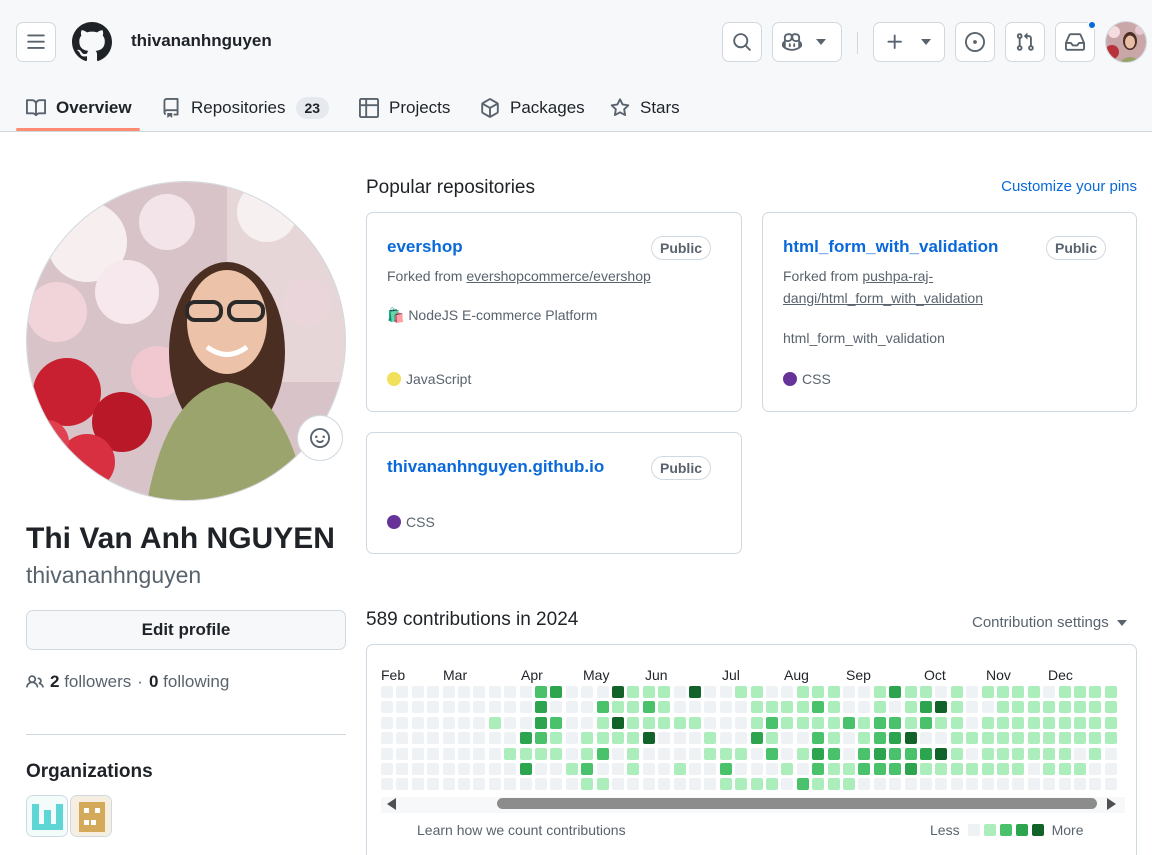 The image size is (1152, 855). What do you see at coordinates (558, 276) in the screenshot?
I see `forked-from-link: evershopcommerce/evershop` at bounding box center [558, 276].